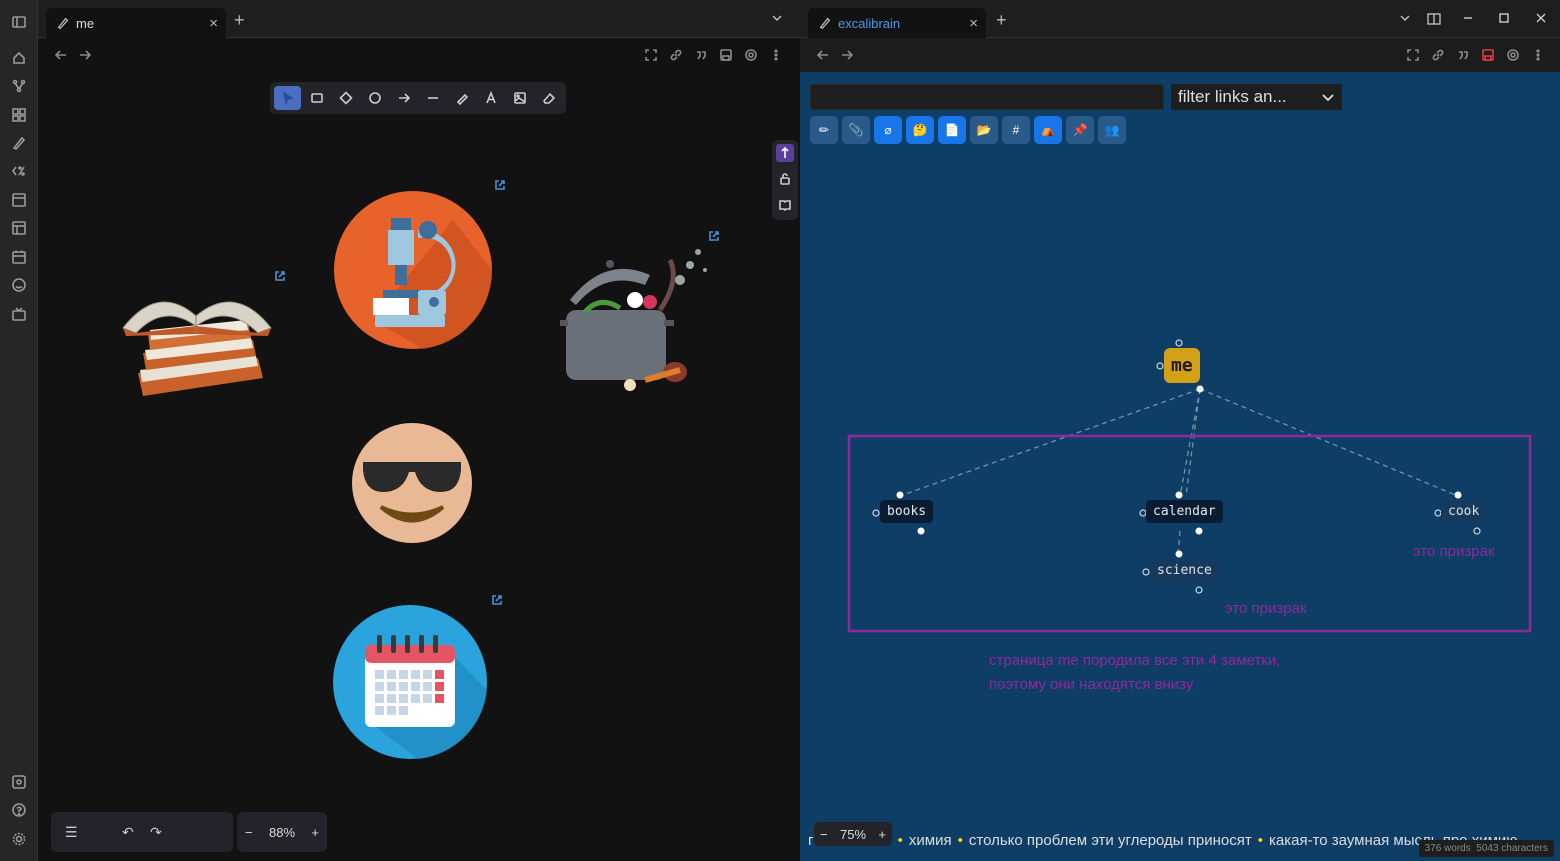 This screenshot has width=1560, height=861. Describe the element at coordinates (19, 58) in the screenshot. I see `home-icon` at that location.